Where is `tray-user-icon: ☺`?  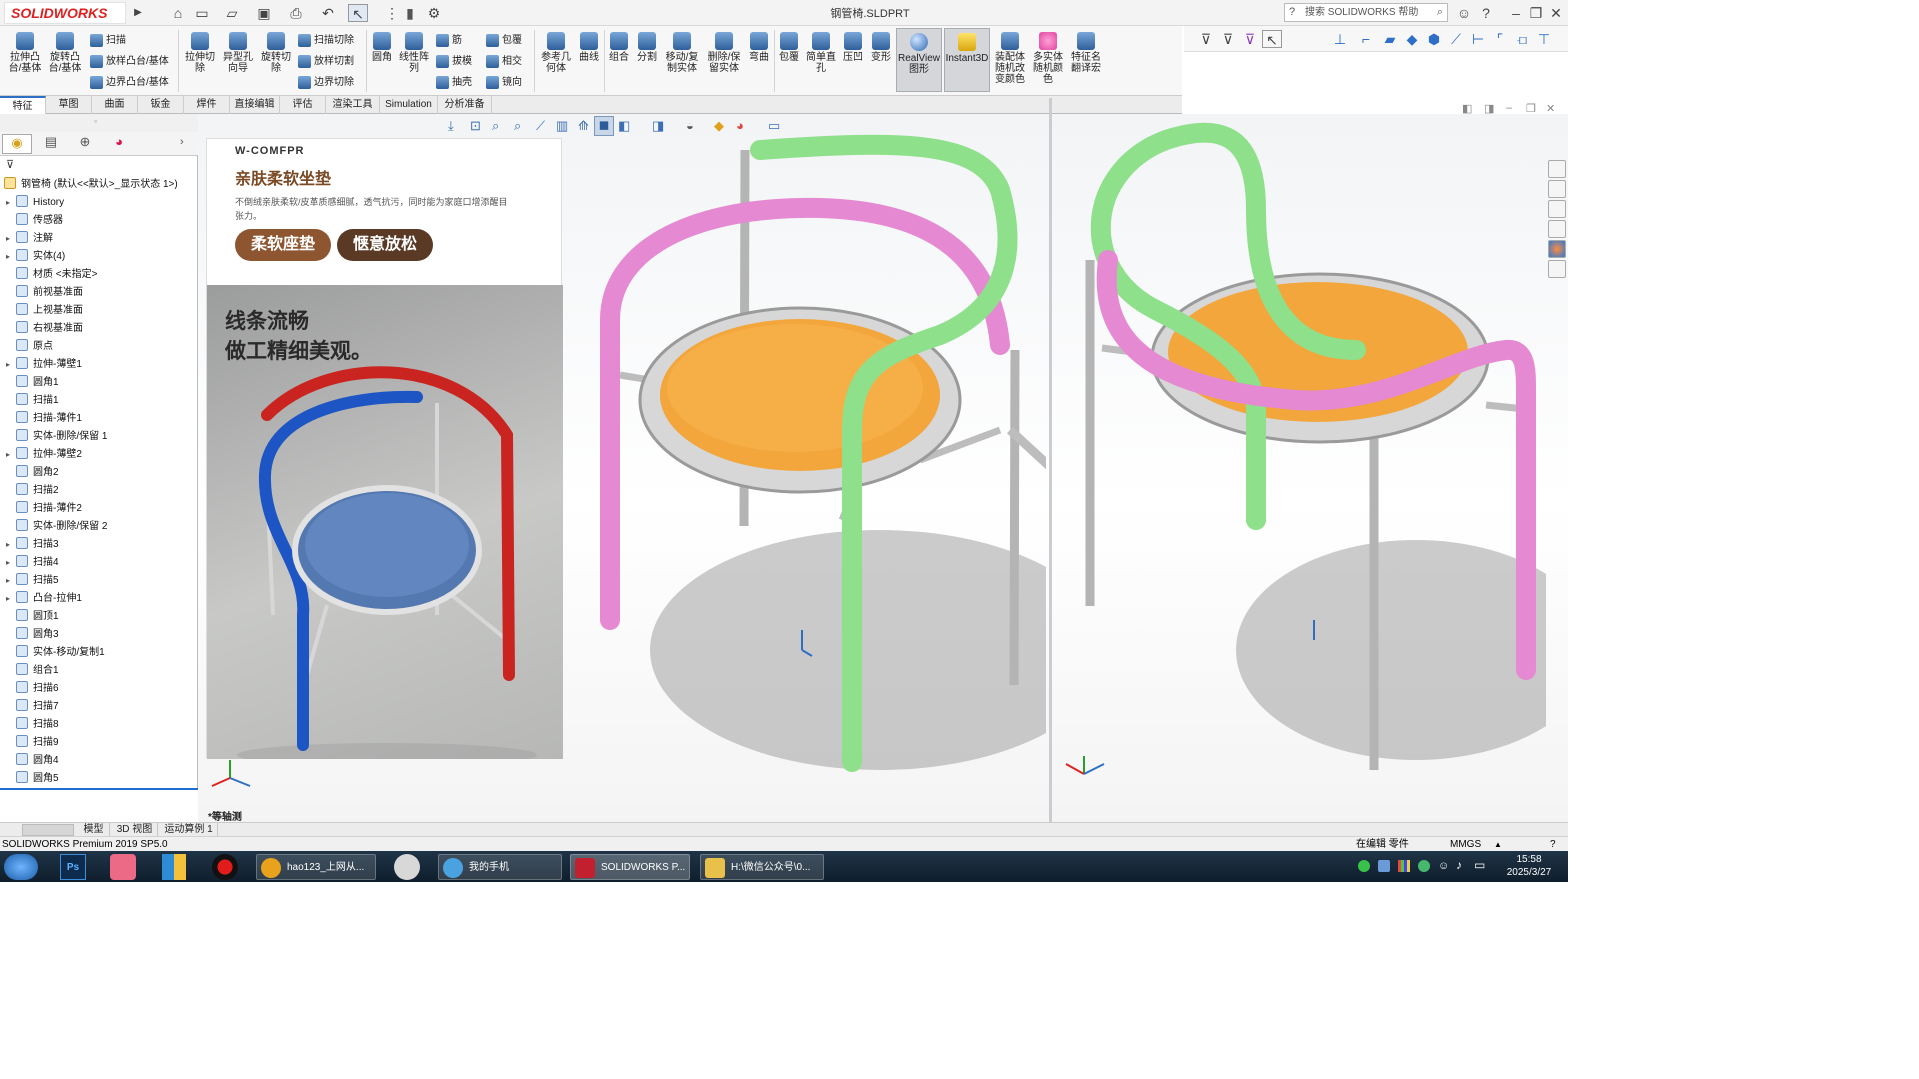
tray-user-icon: ☺ is located at coordinates (1444, 866).